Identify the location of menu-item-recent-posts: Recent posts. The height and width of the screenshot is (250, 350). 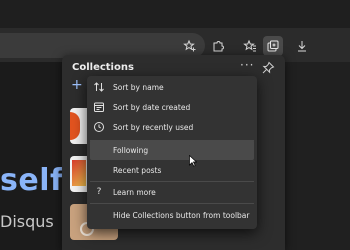
(172, 170).